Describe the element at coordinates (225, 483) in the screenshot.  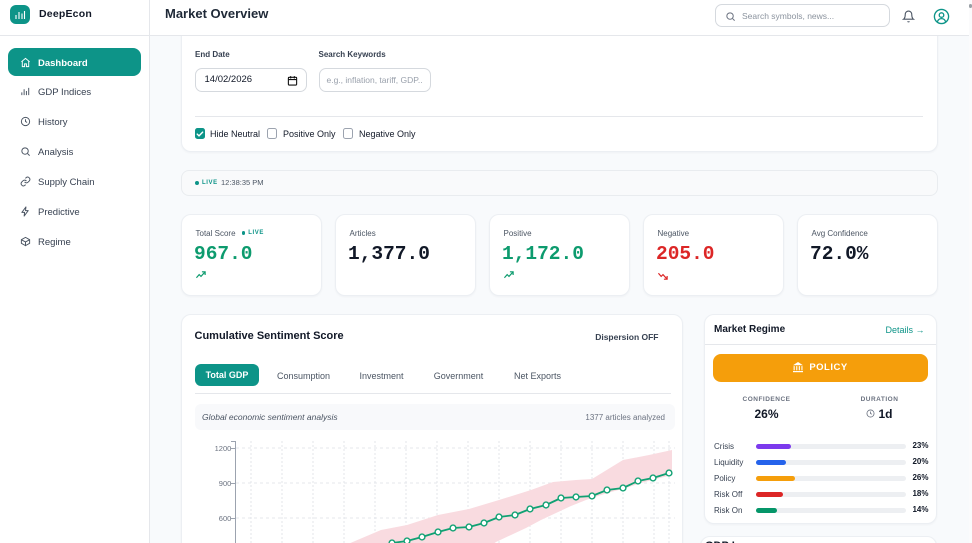
I see `svg-text: 900` at that location.